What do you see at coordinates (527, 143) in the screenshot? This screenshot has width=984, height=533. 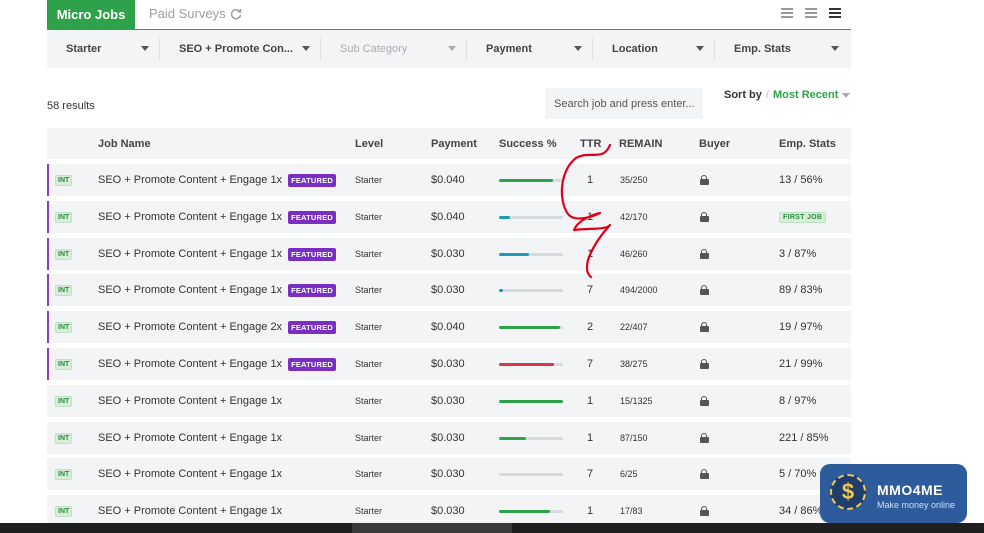 I see `col-success: Success %` at bounding box center [527, 143].